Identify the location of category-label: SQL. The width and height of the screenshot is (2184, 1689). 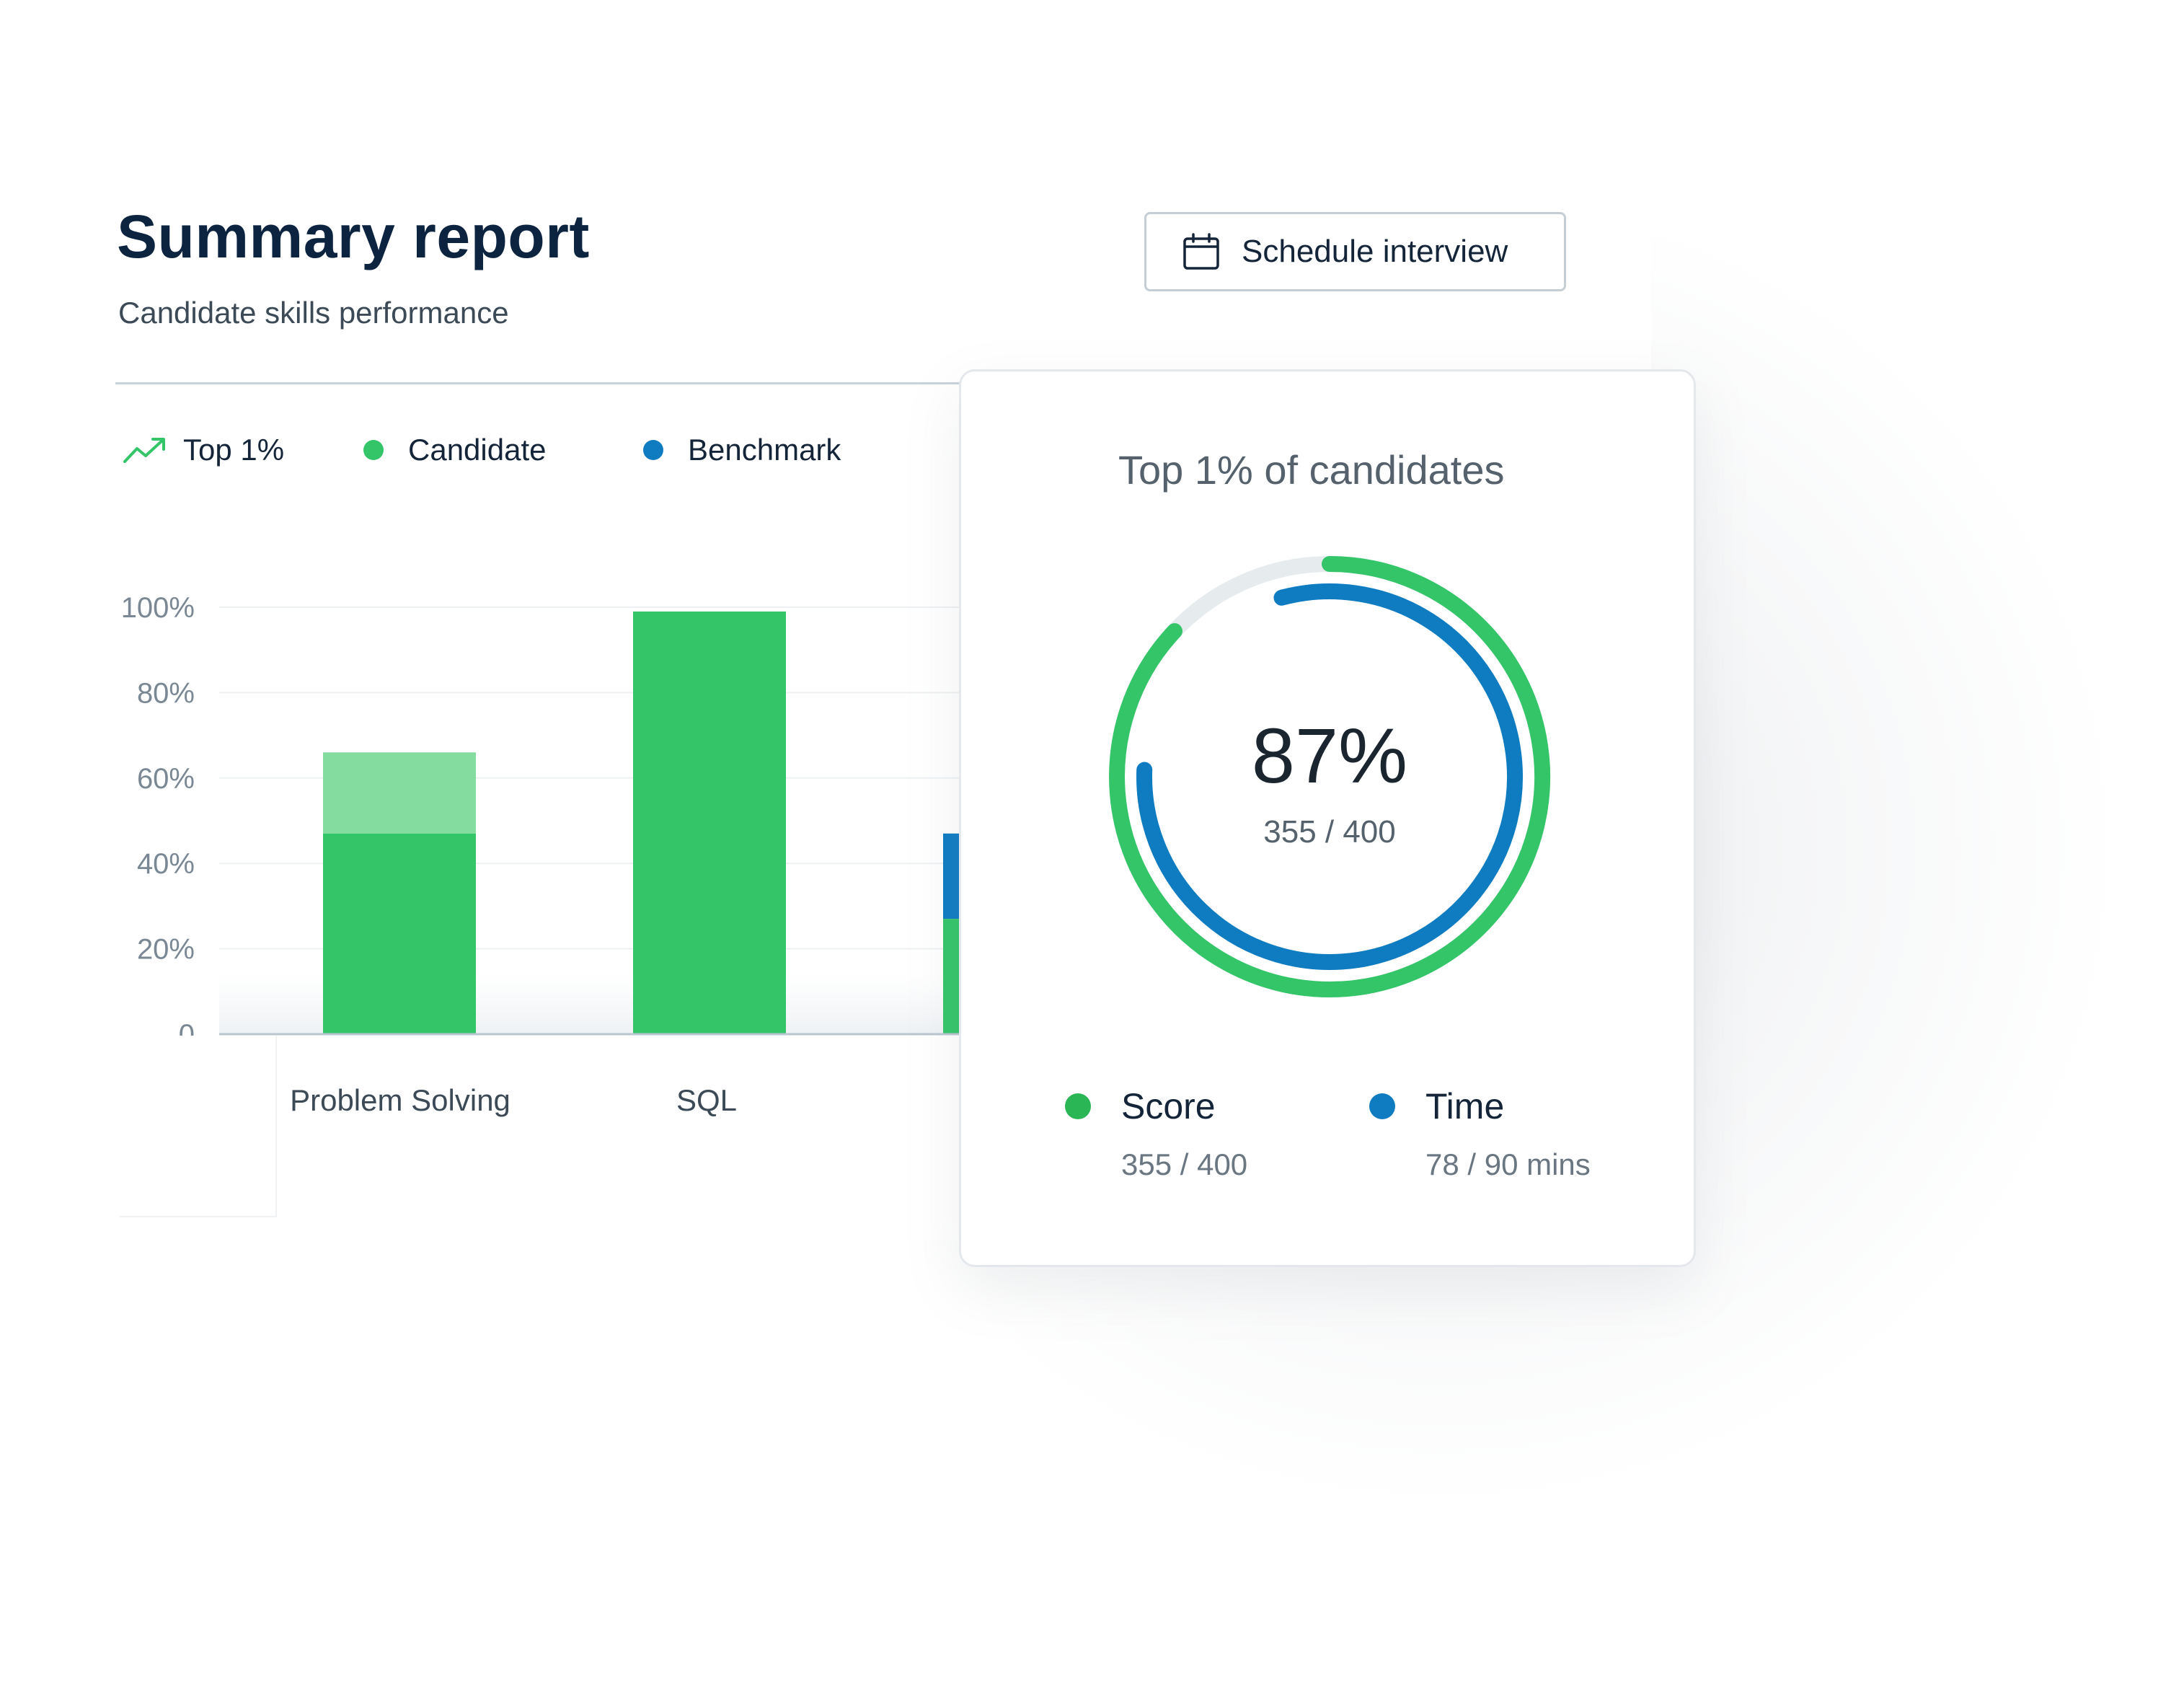
(706, 1100).